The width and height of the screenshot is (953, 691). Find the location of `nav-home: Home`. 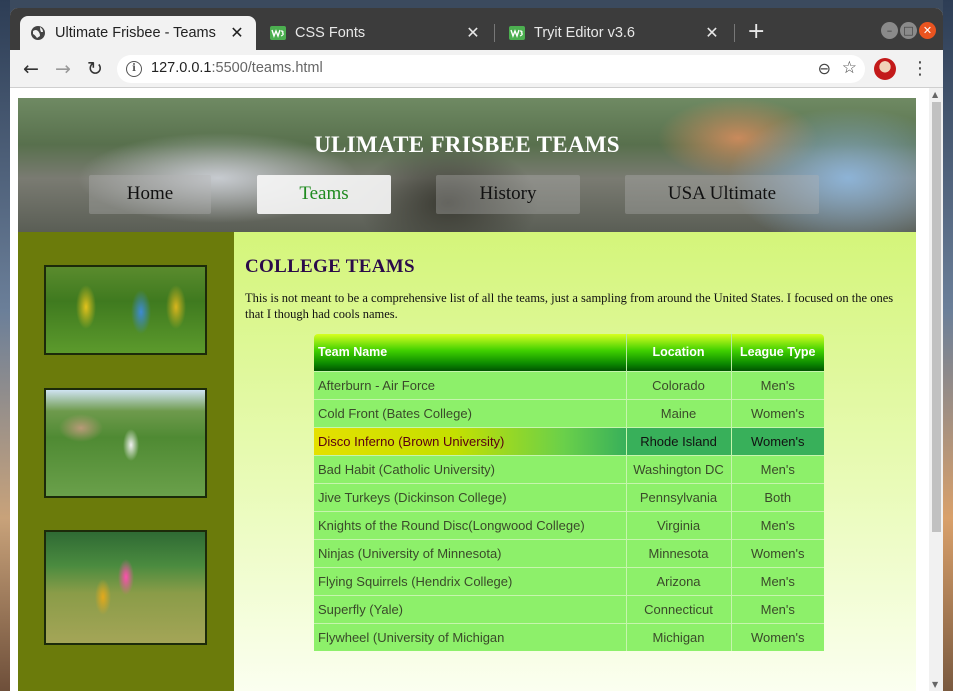

nav-home: Home is located at coordinates (150, 194).